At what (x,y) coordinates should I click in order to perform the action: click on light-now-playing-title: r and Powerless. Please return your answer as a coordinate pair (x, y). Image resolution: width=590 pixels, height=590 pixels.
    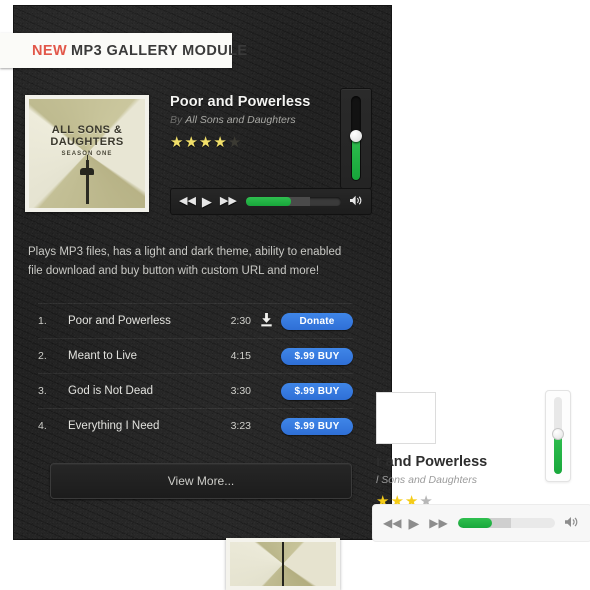
    Looking at the image, I should click on (432, 462).